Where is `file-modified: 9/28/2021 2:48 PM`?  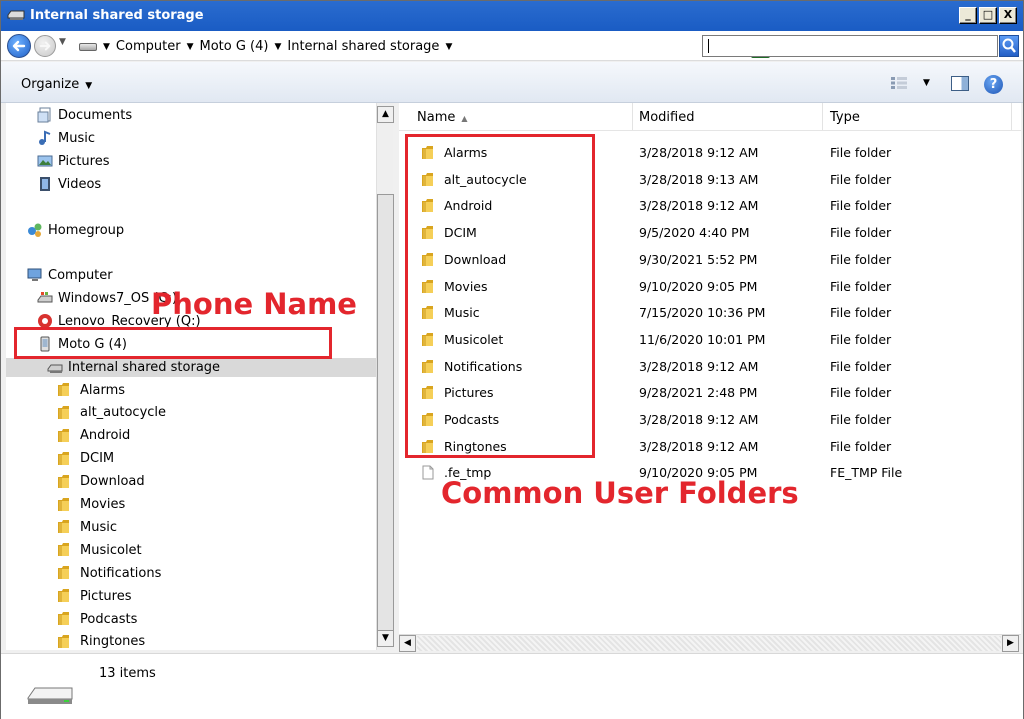
file-modified: 9/28/2021 2:48 PM is located at coordinates (698, 393).